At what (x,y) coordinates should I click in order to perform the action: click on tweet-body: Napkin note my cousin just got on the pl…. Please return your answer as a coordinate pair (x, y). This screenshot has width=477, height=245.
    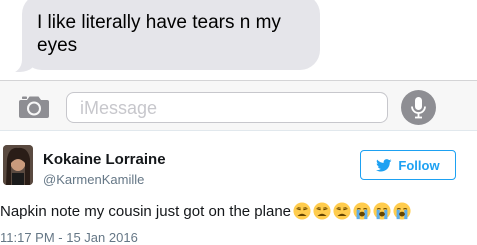
    Looking at the image, I should click on (146, 211).